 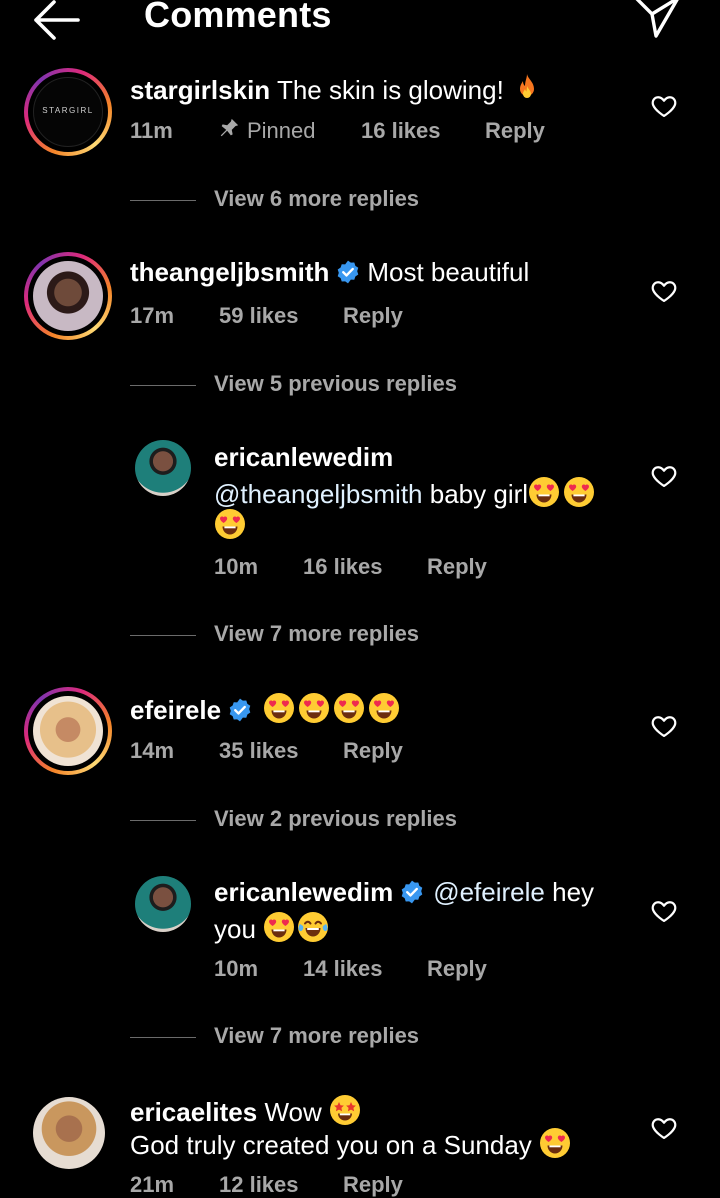 I want to click on mention-link: @efeirele, so click(x=489, y=892).